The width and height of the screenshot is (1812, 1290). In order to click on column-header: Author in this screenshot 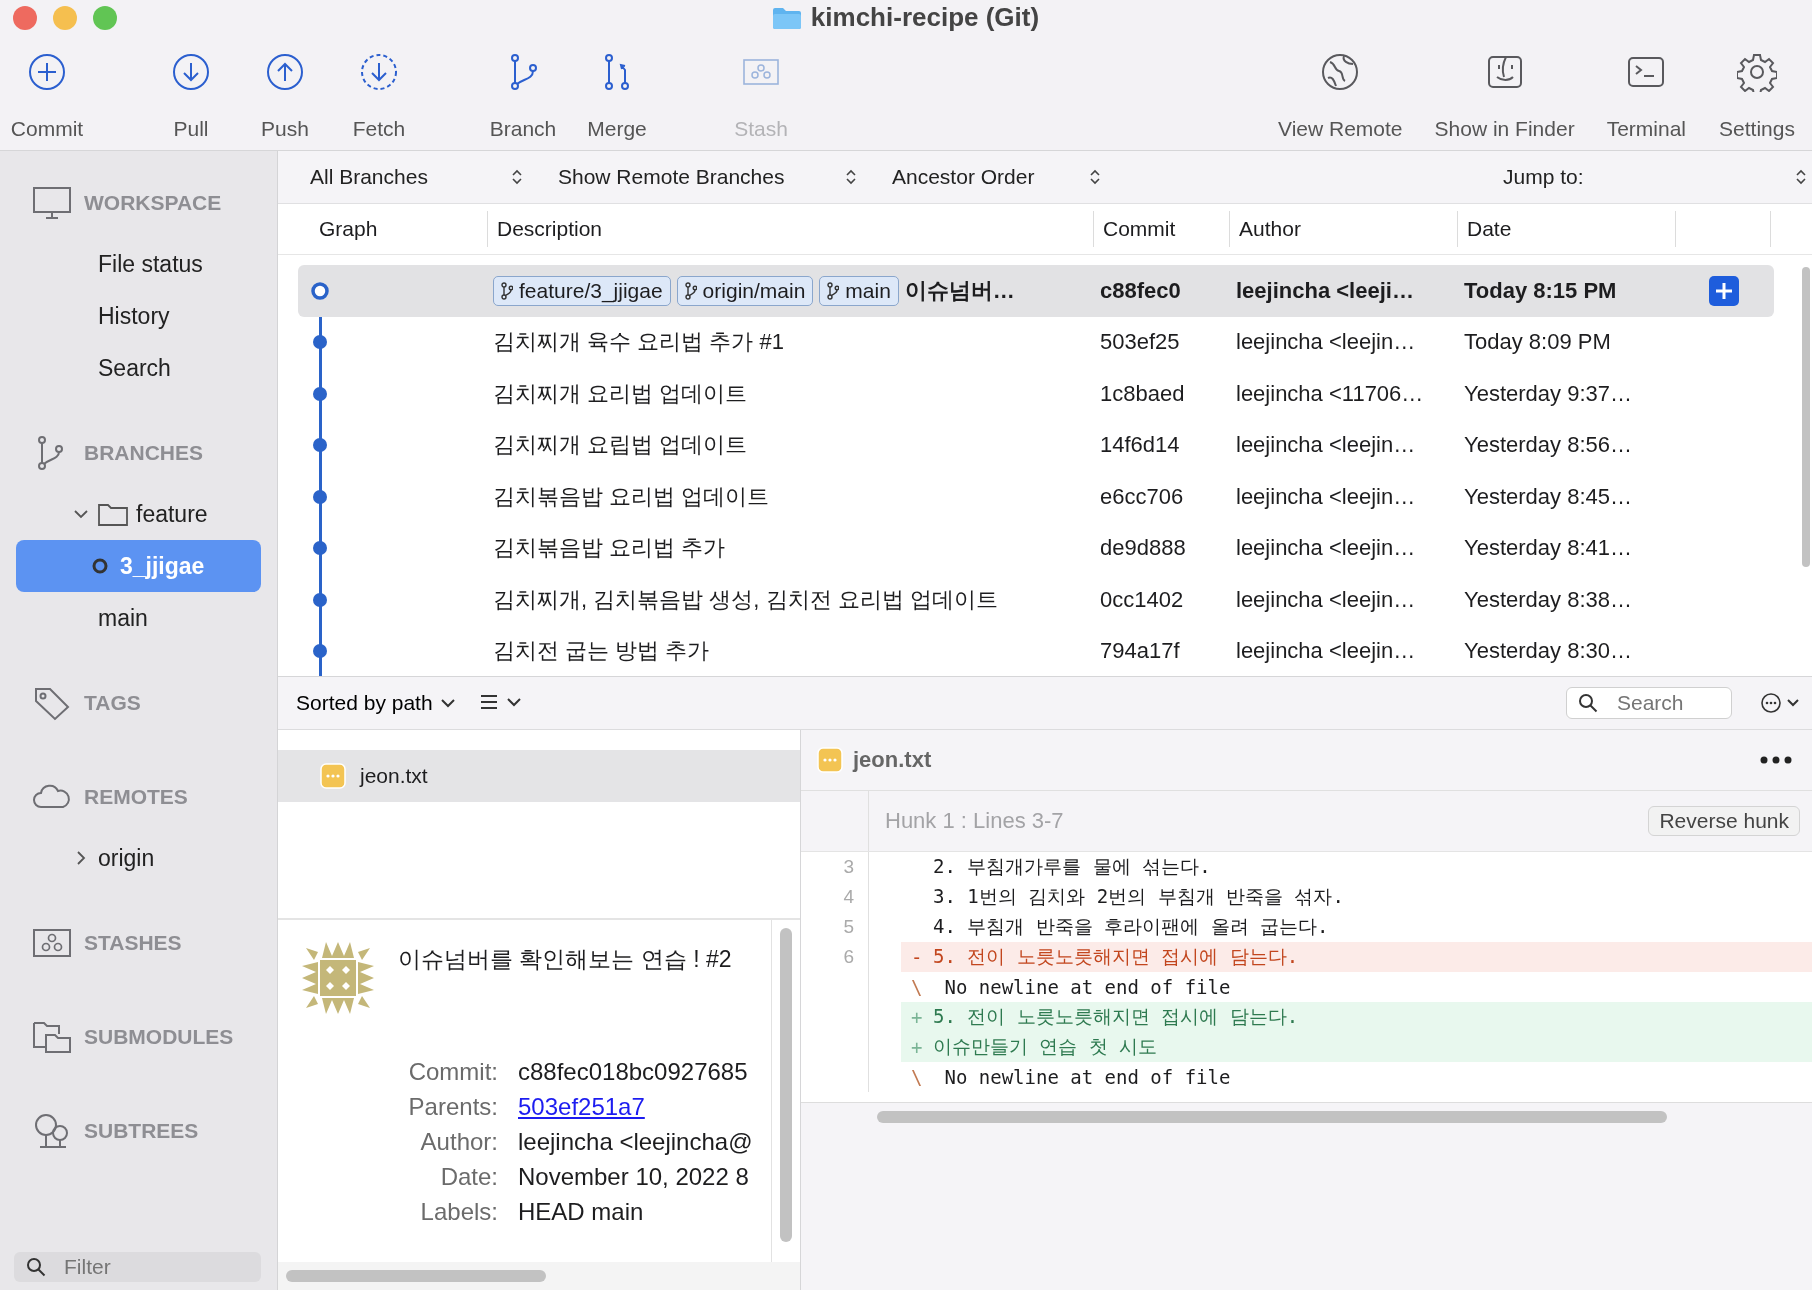, I will do `click(1344, 229)`.